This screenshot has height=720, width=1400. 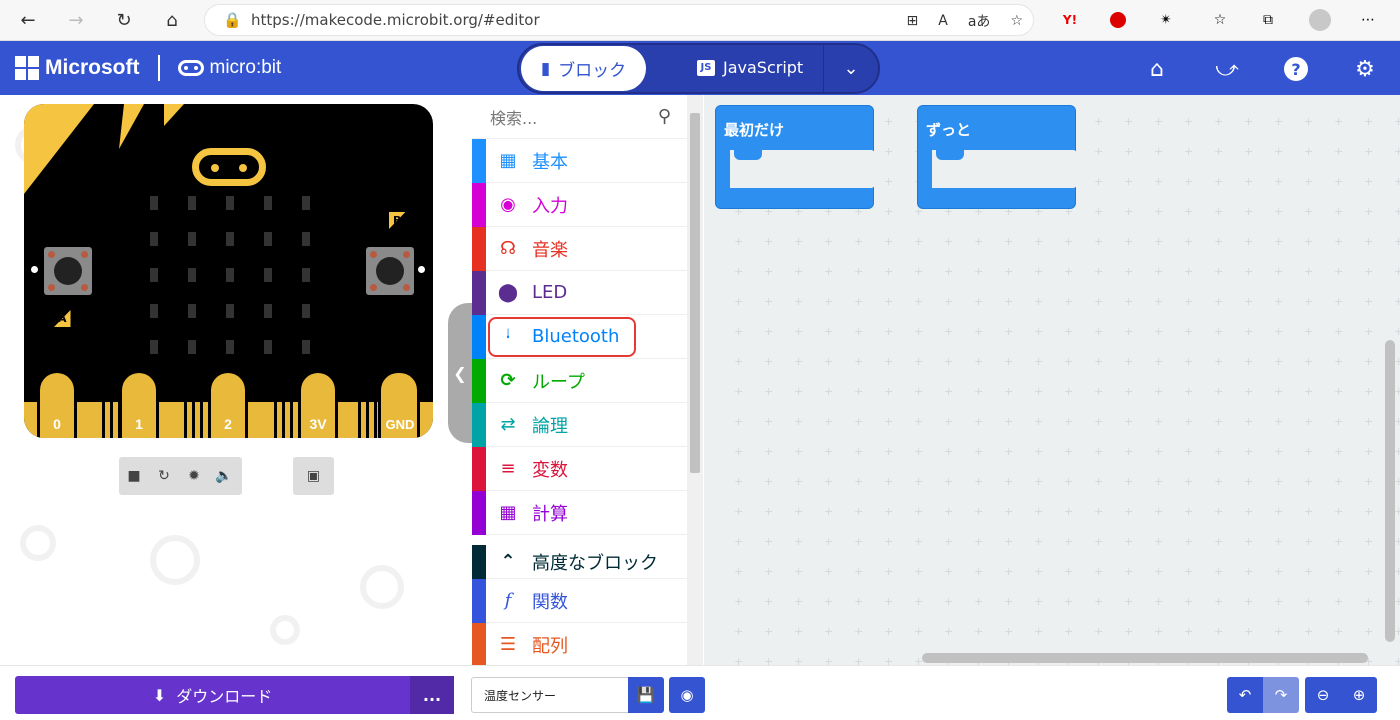 I want to click on project-name-input: 温度センサー, so click(x=550, y=695).